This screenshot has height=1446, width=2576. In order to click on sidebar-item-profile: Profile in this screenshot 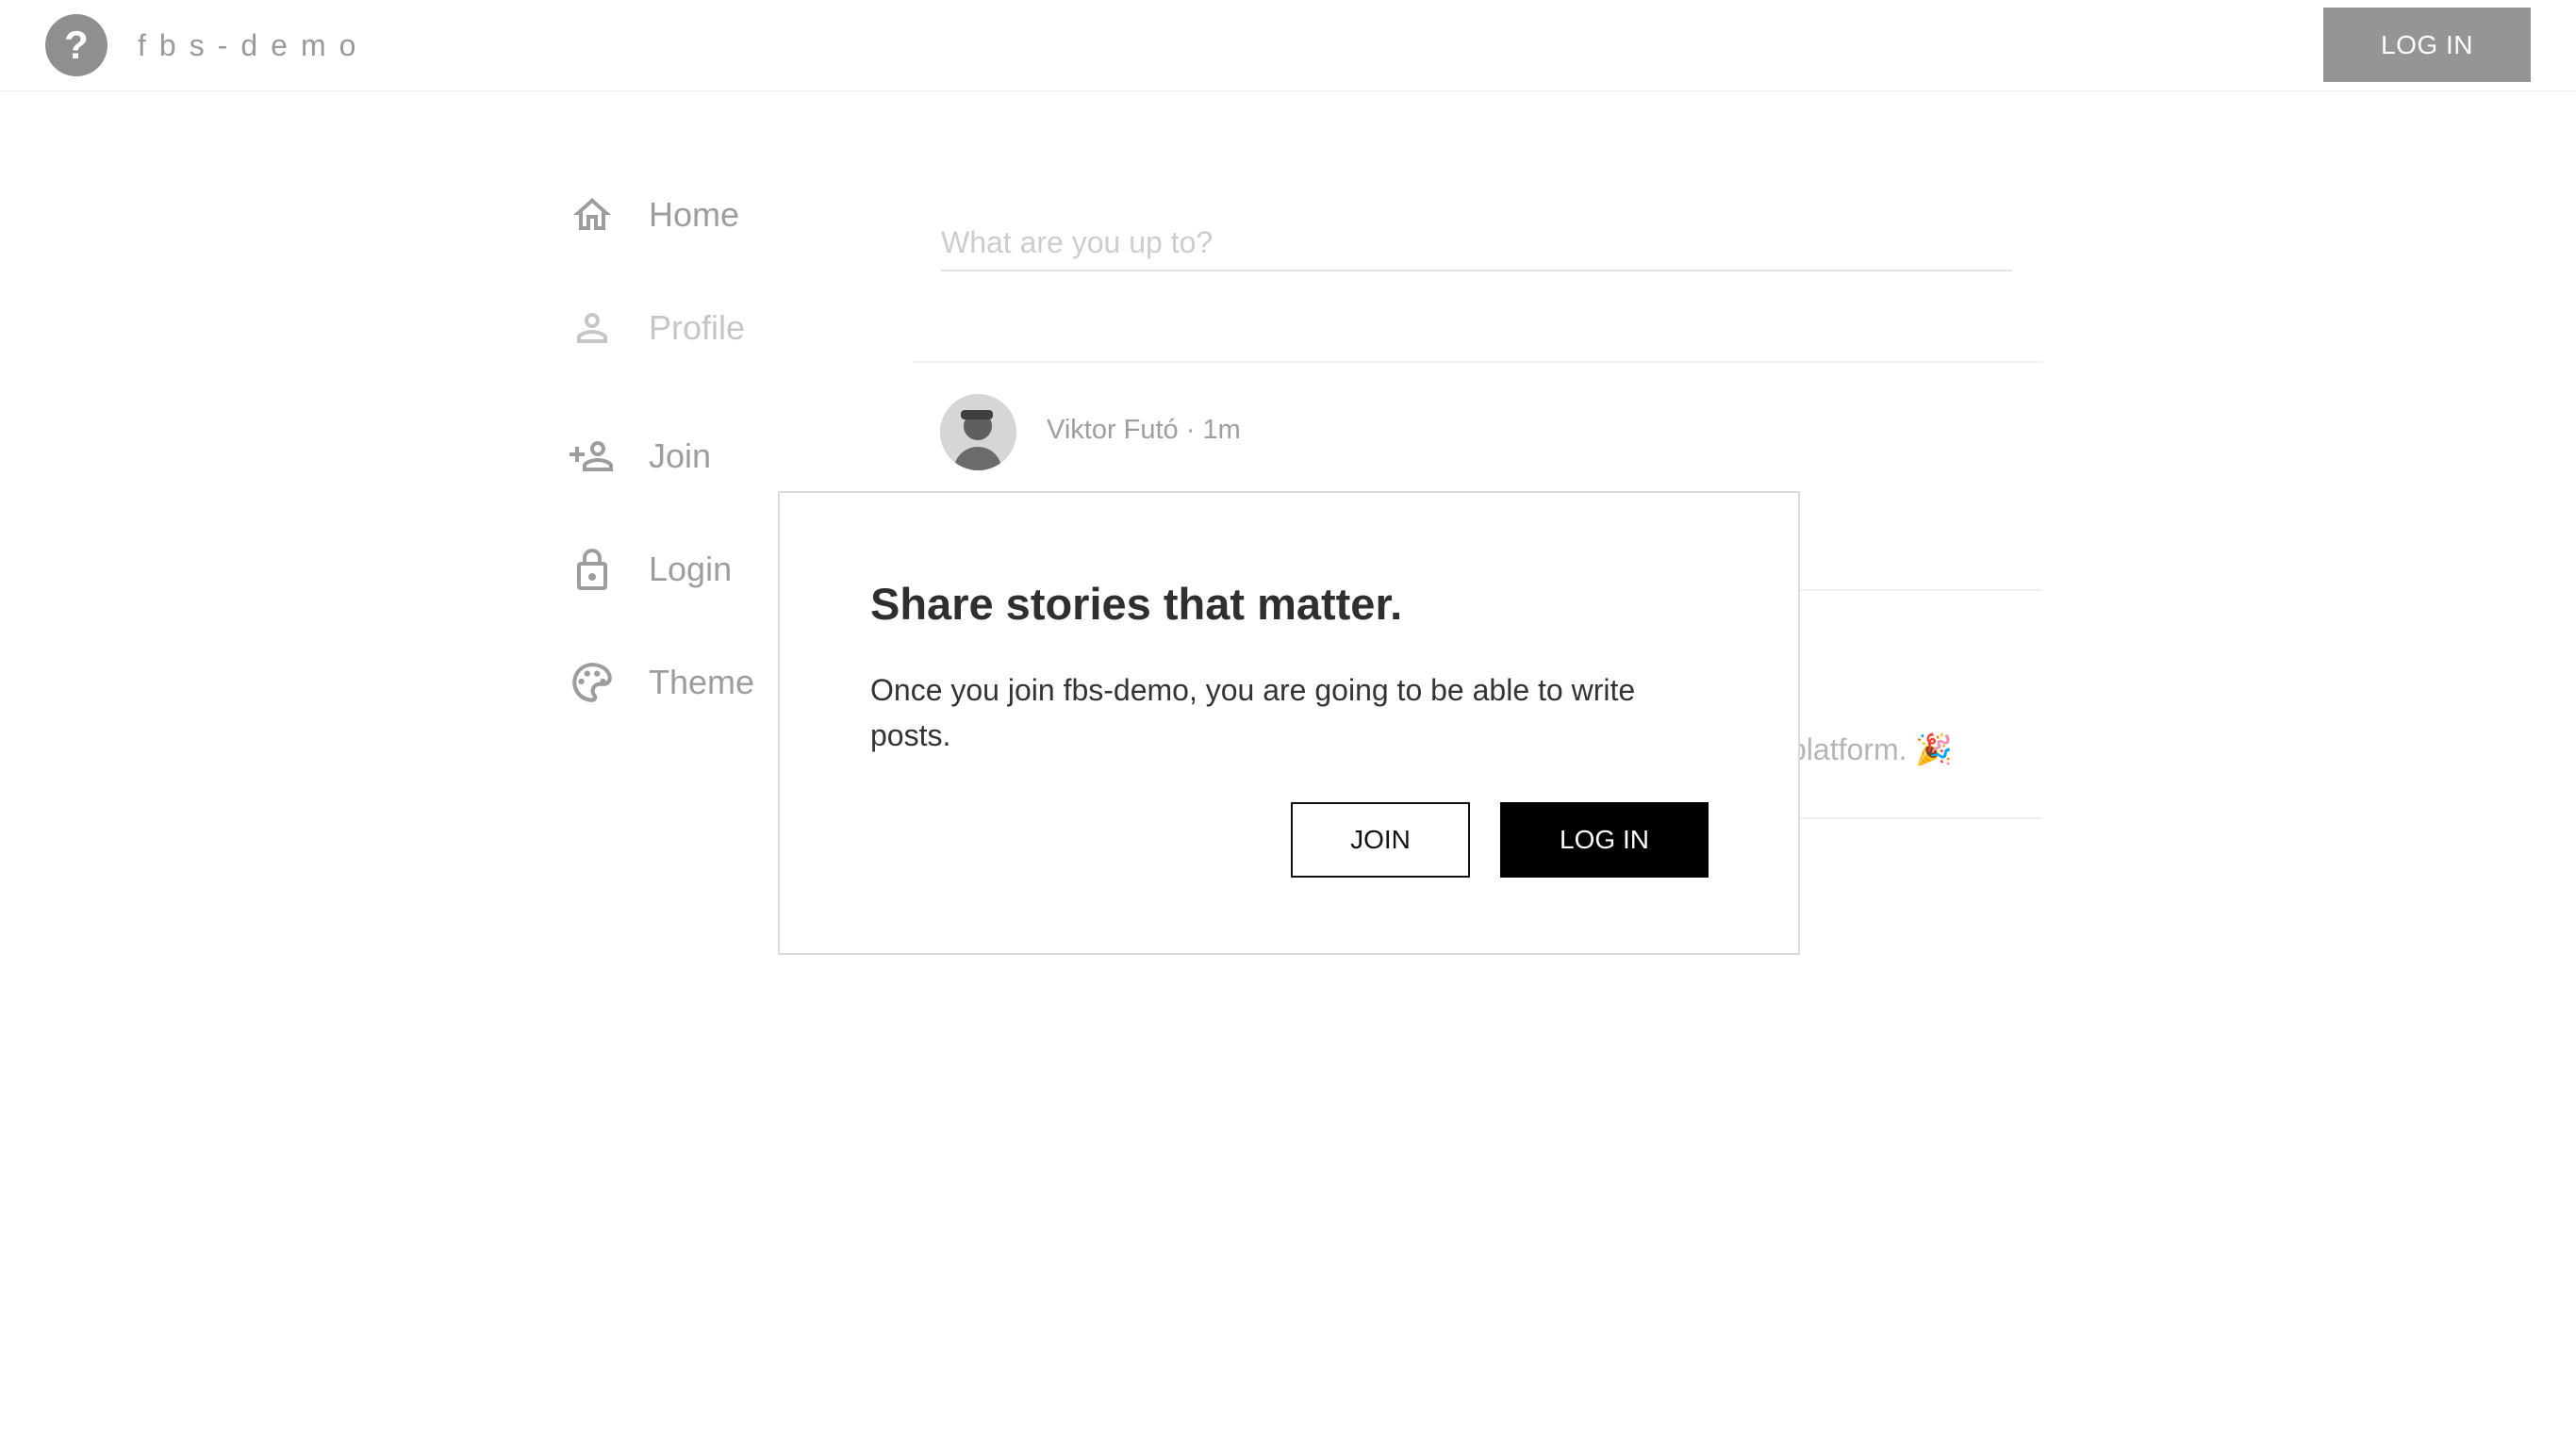, I will do `click(686, 328)`.